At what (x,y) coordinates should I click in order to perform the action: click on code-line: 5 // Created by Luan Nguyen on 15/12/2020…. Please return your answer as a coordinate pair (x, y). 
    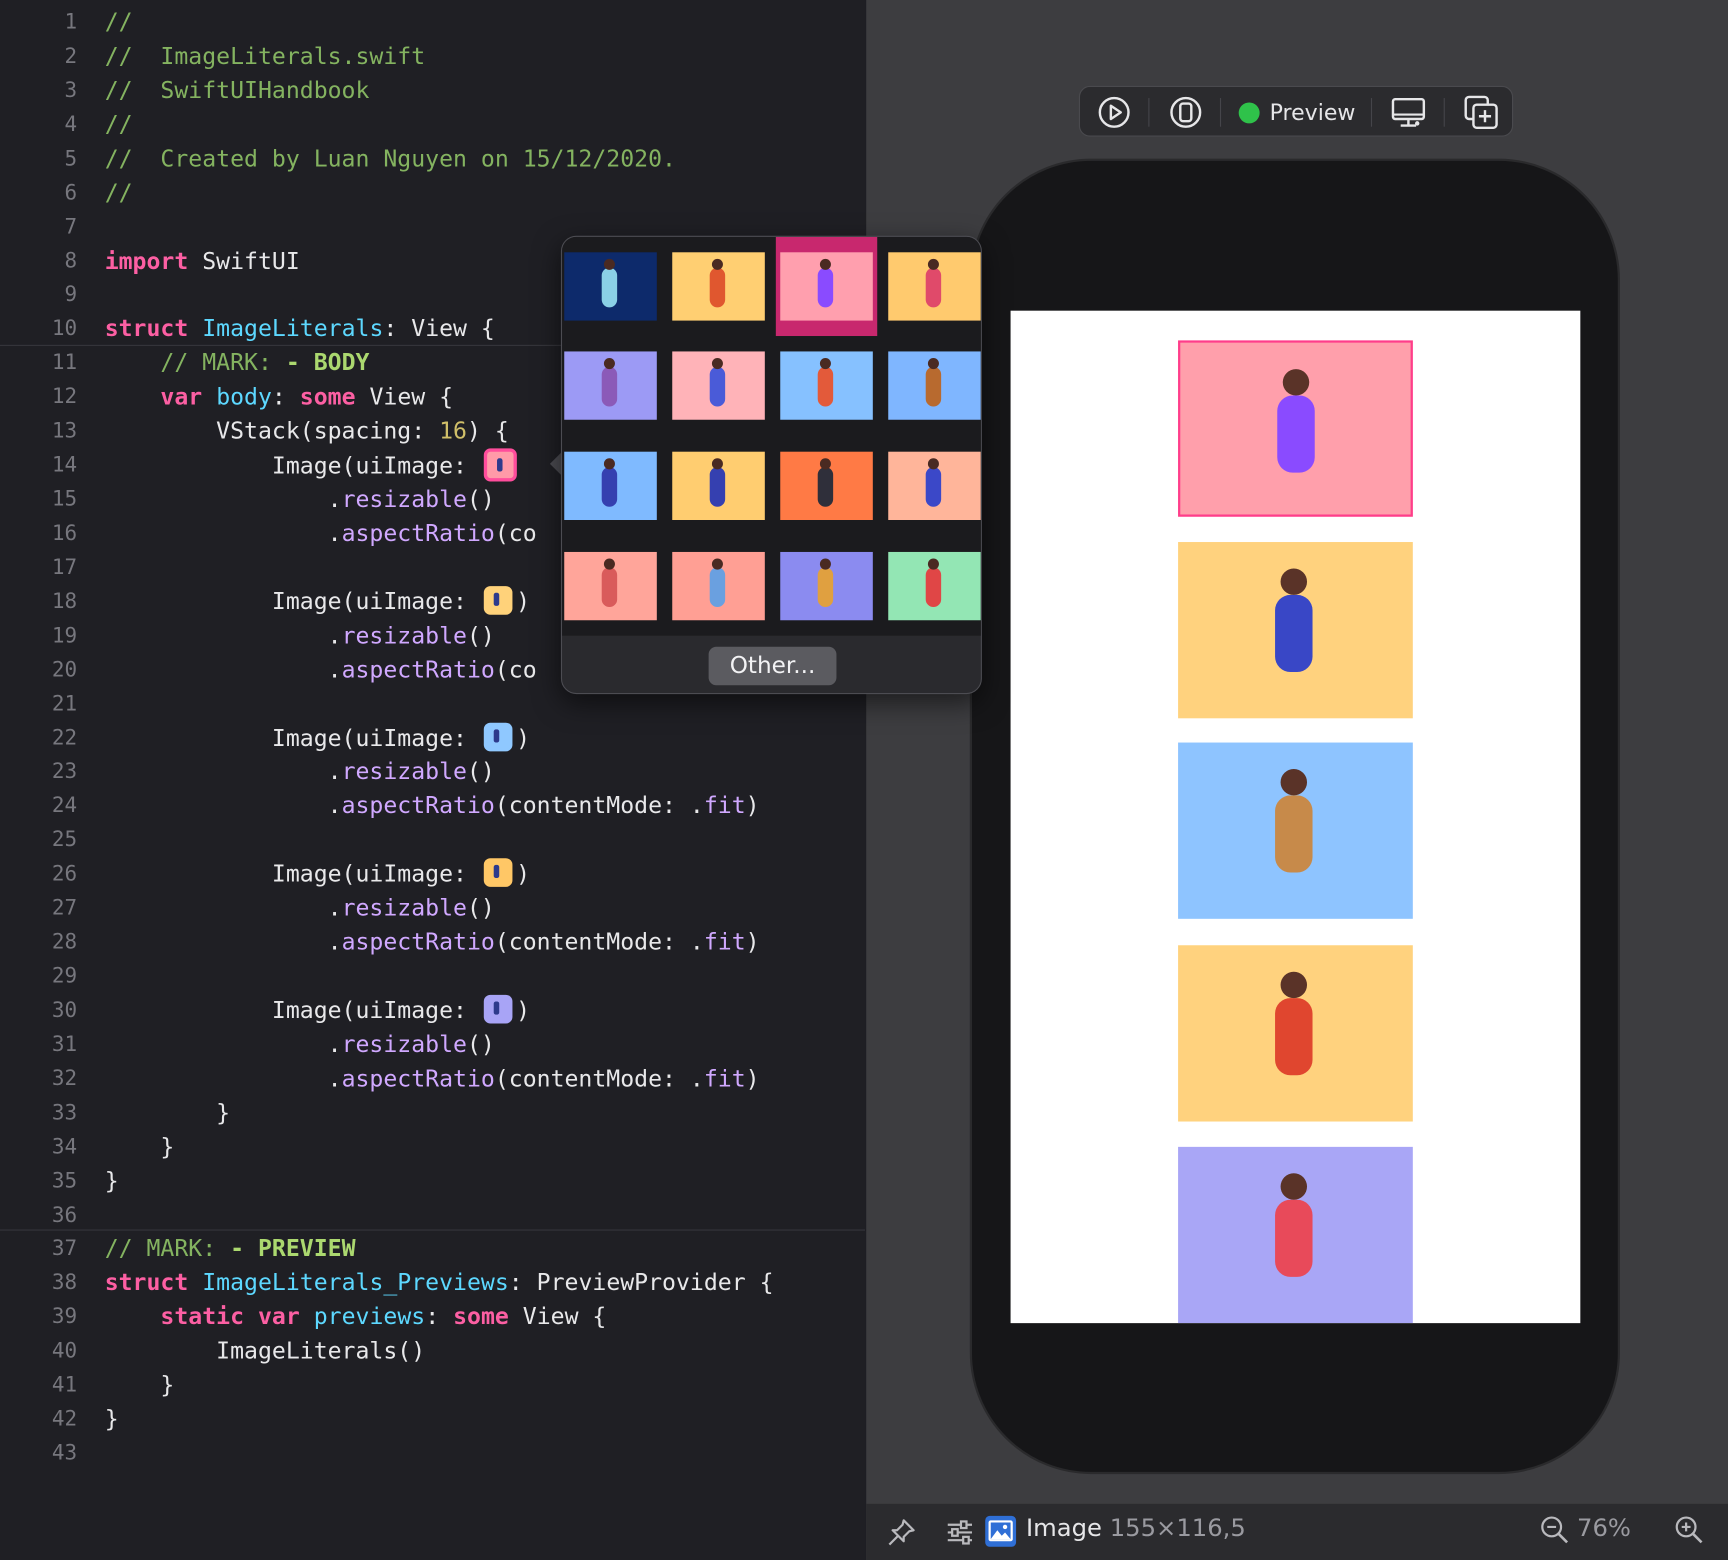
    Looking at the image, I should click on (432, 159).